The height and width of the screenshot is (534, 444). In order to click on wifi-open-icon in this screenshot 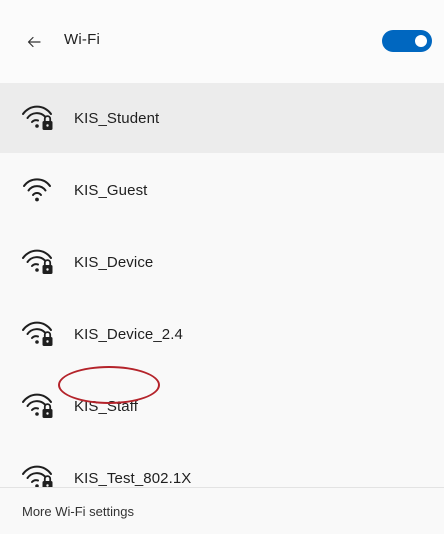, I will do `click(37, 190)`.